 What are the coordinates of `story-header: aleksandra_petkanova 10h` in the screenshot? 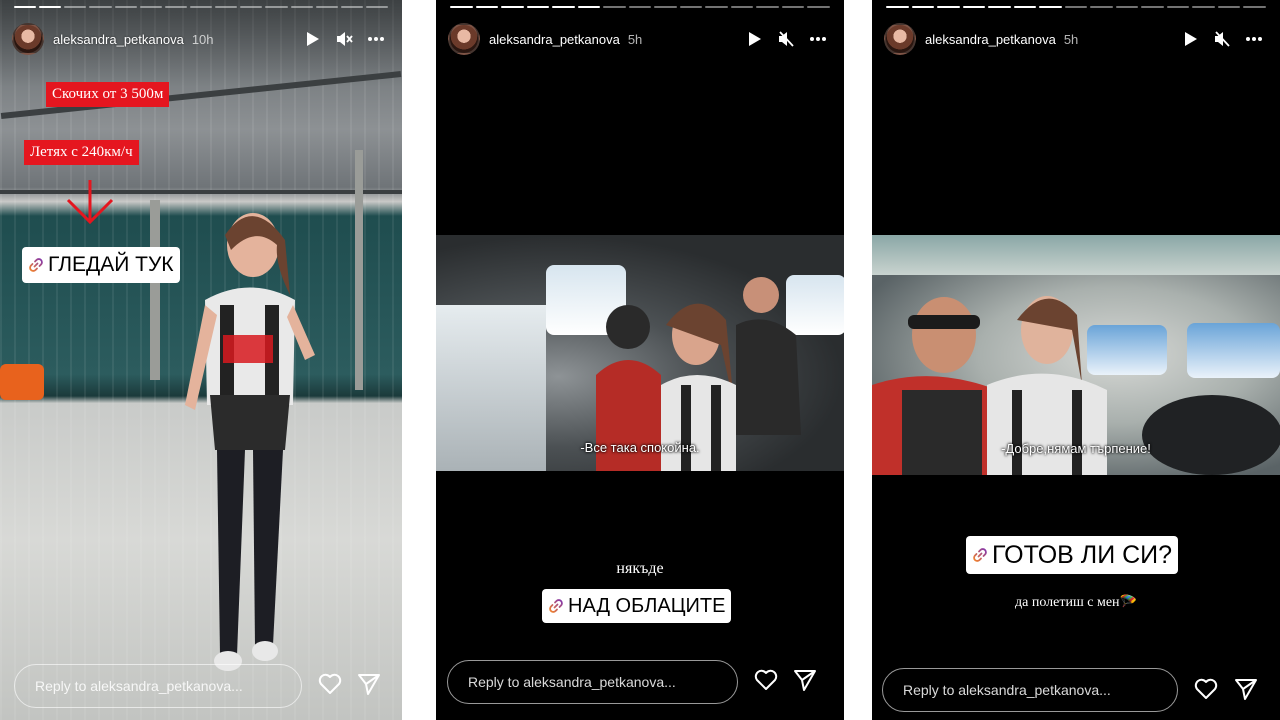 It's located at (201, 39).